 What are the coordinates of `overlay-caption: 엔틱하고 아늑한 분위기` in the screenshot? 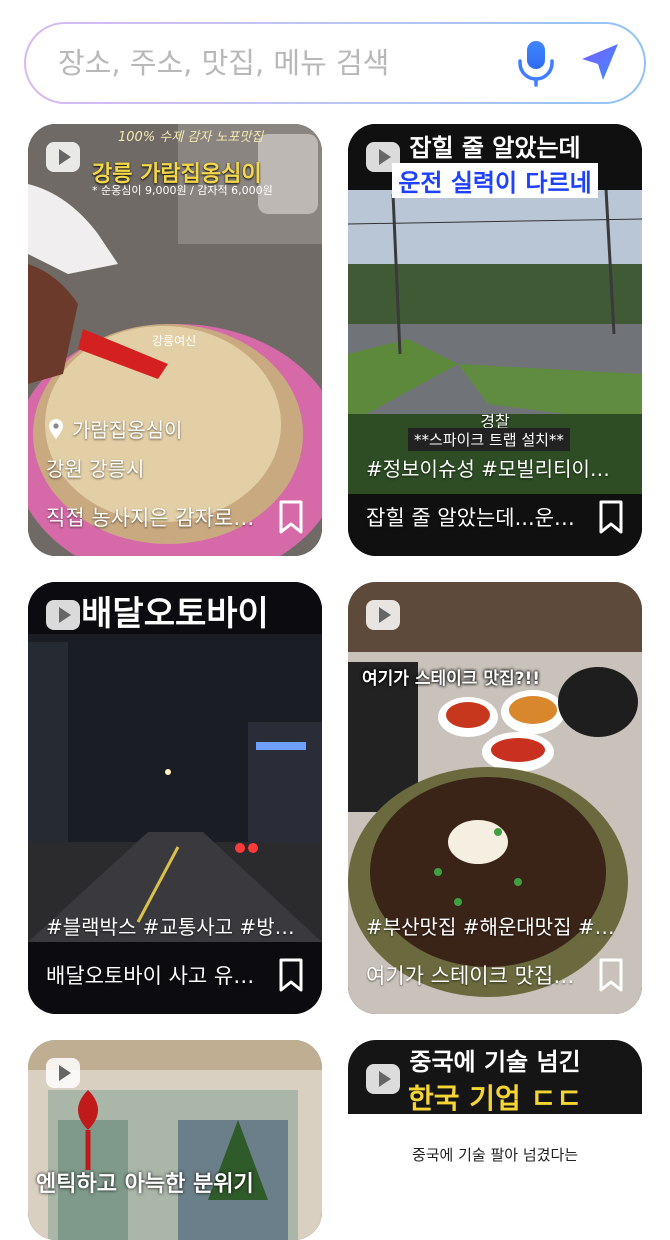 It's located at (145, 1184).